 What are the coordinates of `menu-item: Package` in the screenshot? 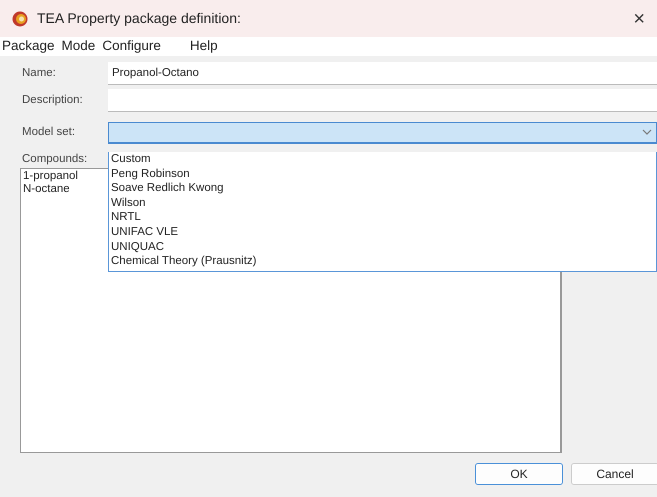 It's located at (30, 46).